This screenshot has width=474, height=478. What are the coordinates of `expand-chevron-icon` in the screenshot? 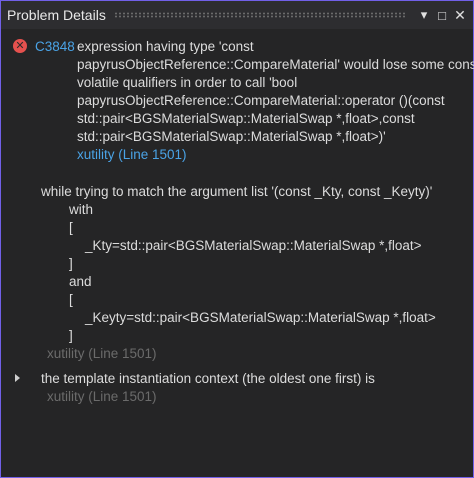 It's located at (17, 378).